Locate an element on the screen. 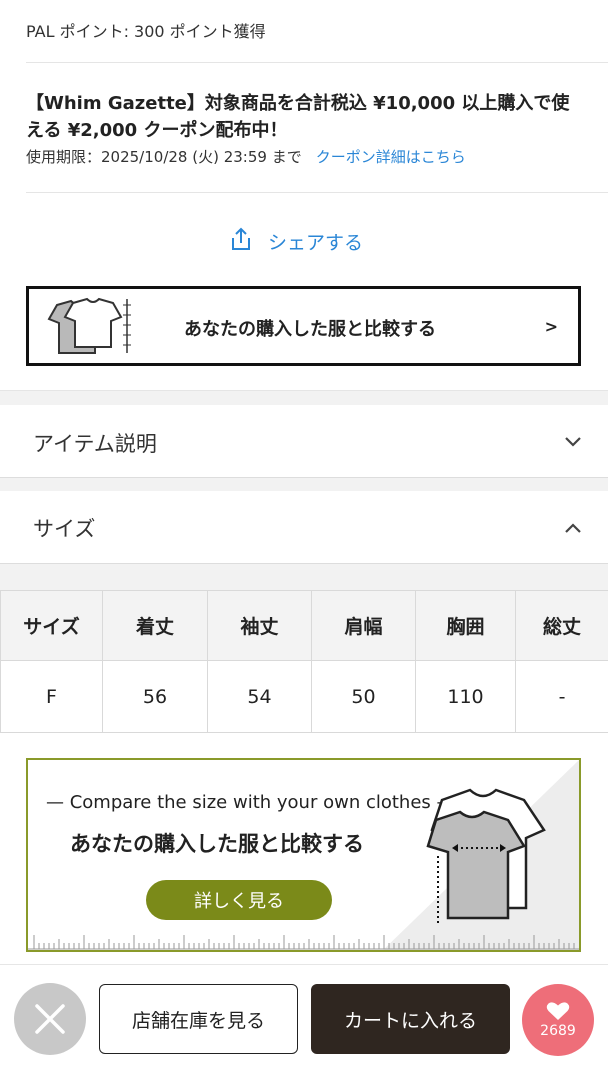  share-label: シェアする is located at coordinates (316, 243).